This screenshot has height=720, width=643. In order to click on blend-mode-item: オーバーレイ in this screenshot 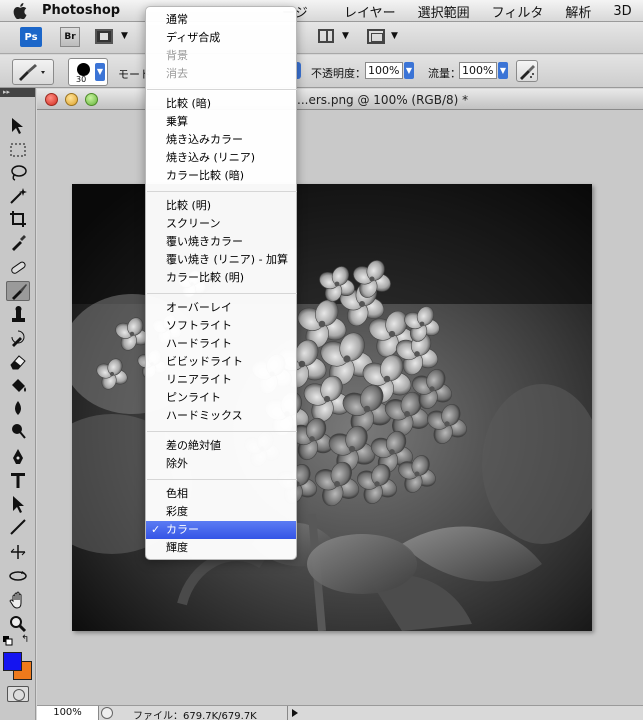, I will do `click(221, 308)`.